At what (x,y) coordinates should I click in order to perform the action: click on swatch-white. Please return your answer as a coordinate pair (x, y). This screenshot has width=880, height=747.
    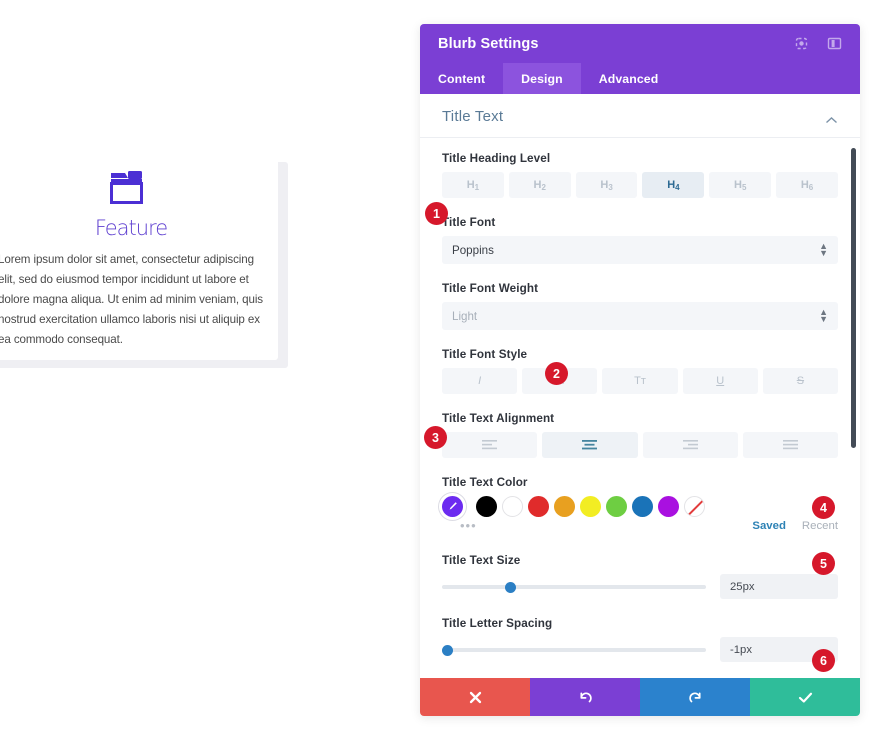
    Looking at the image, I should click on (512, 506).